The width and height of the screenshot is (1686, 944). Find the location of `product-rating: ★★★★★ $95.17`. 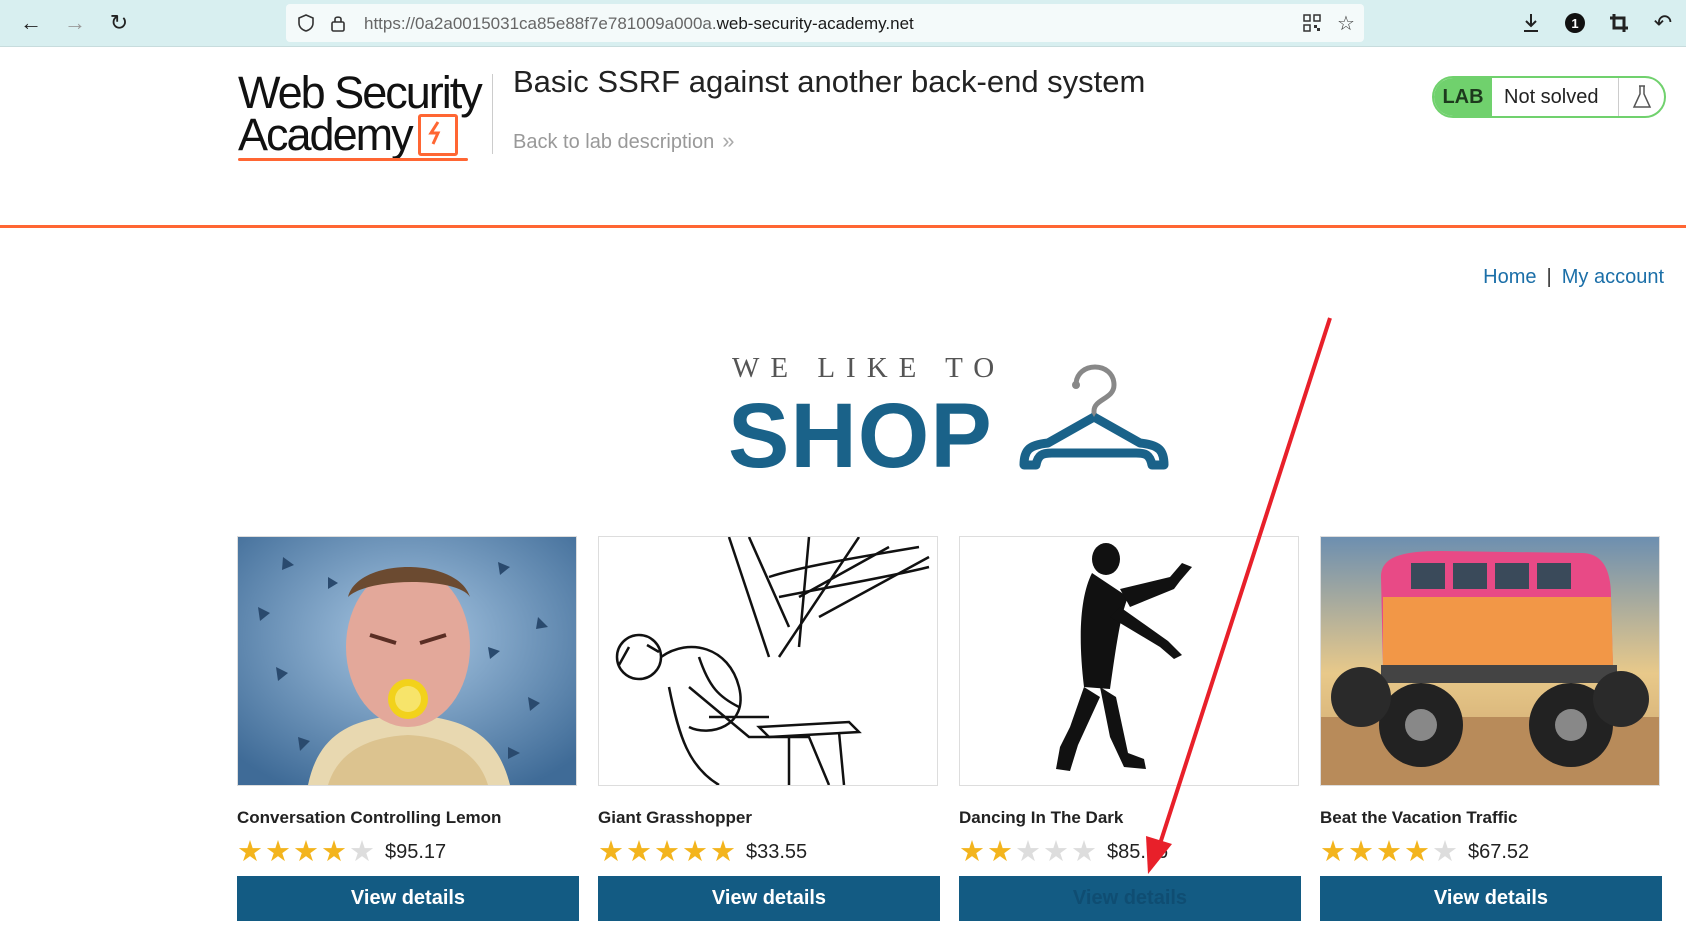

product-rating: ★★★★★ $95.17 is located at coordinates (408, 852).